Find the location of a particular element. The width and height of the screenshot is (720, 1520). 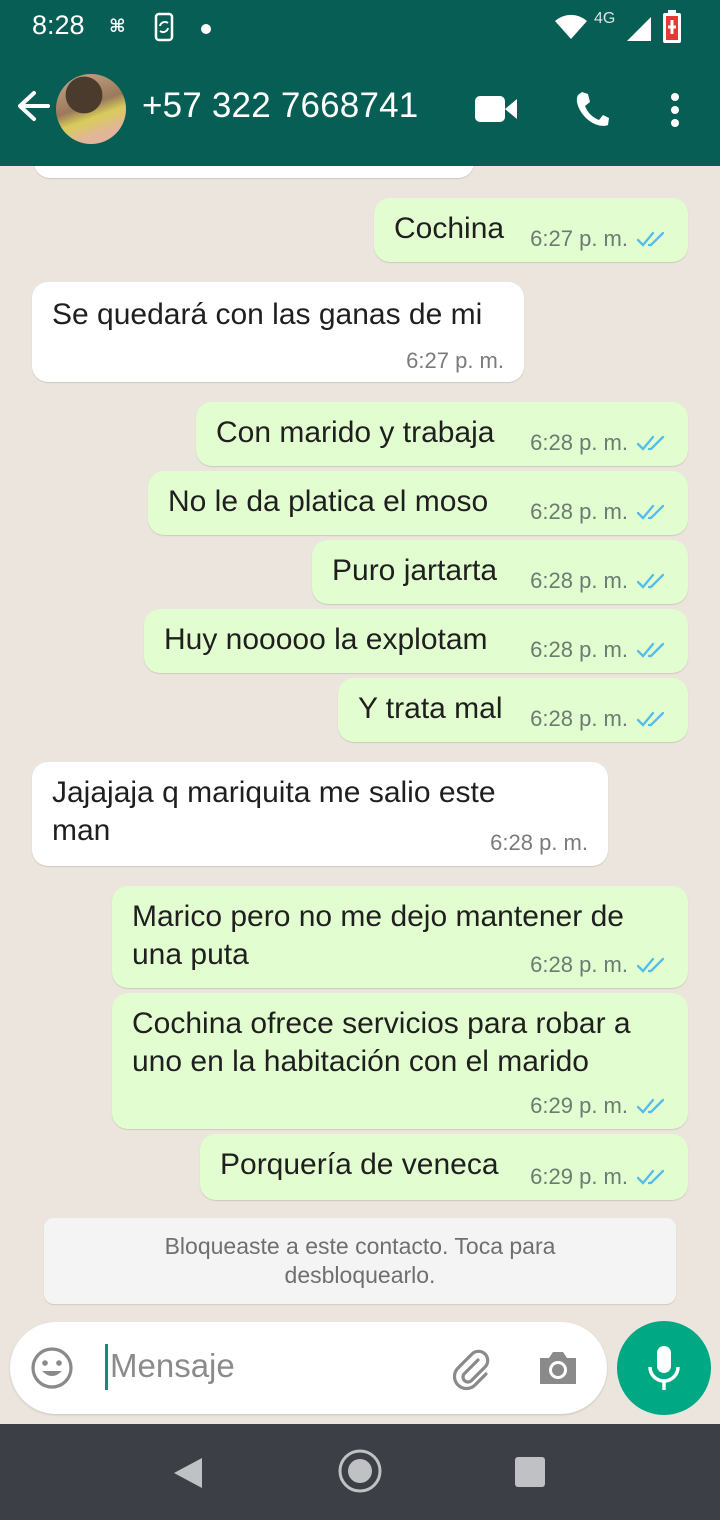

notice-line: desbloquearlo. is located at coordinates (360, 1275).